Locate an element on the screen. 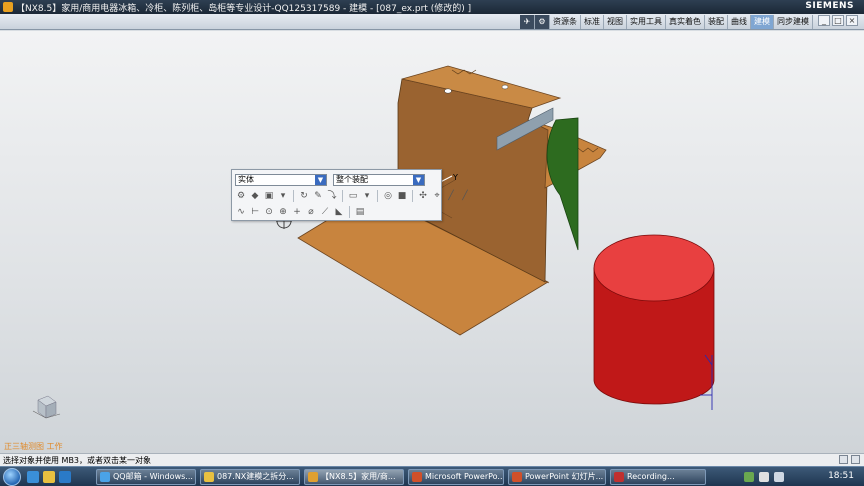  curve-icon: ∿ is located at coordinates (241, 212).